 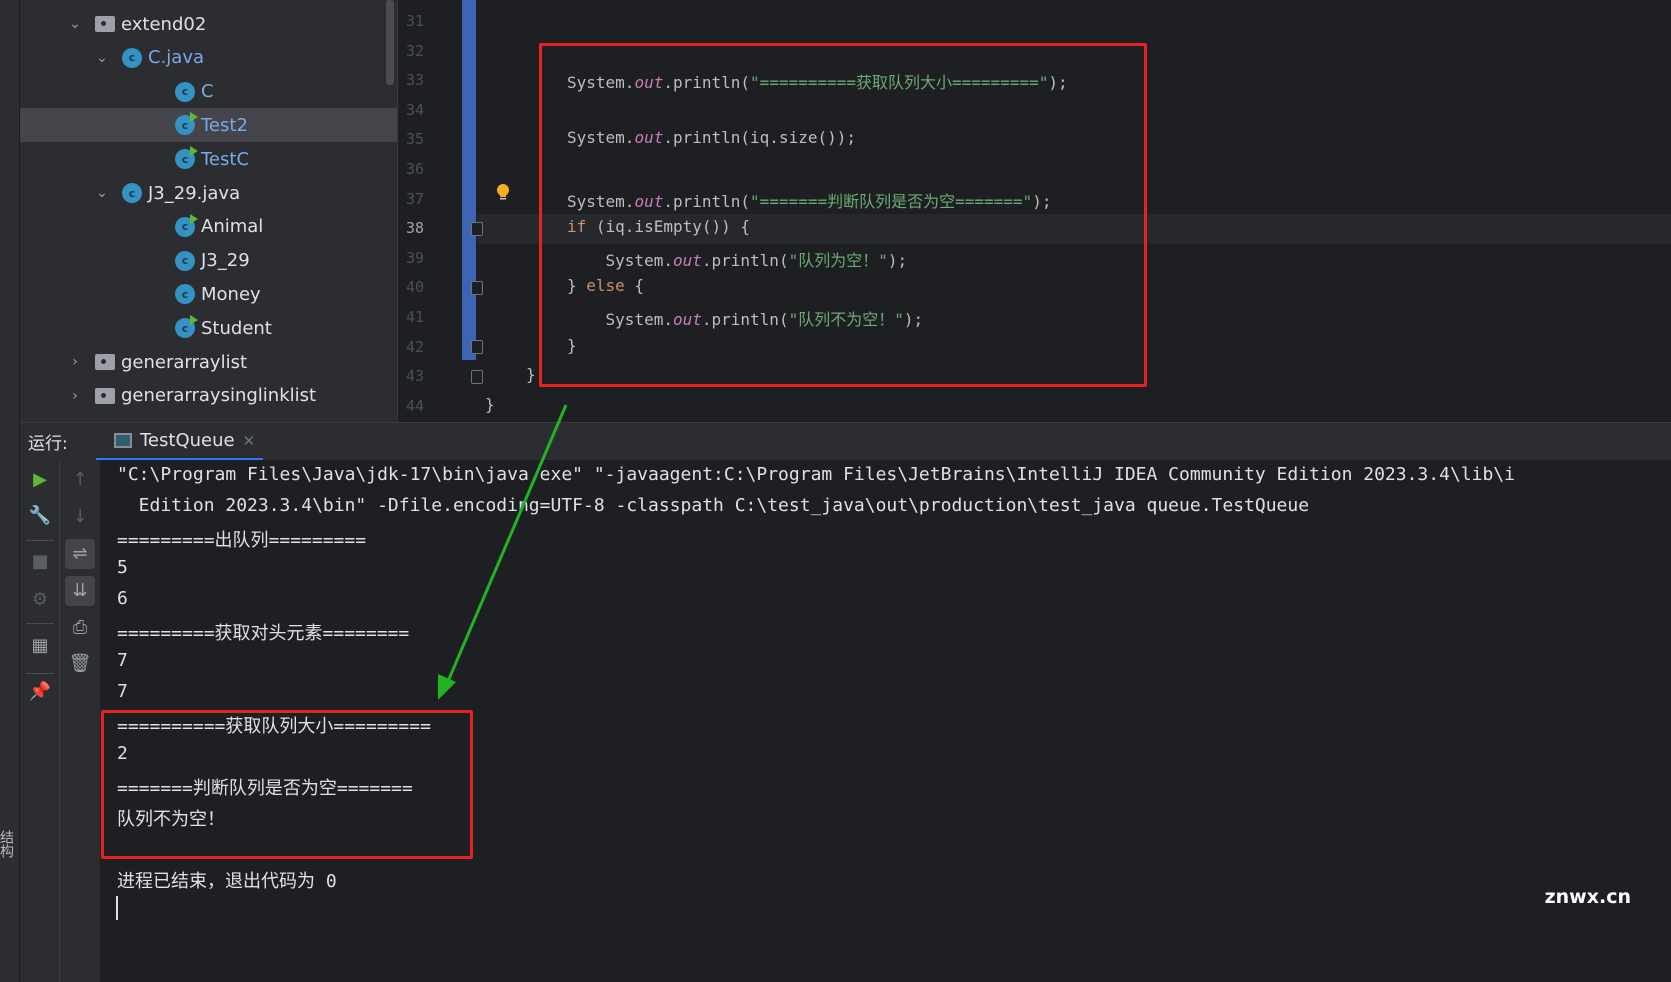 What do you see at coordinates (8, 844) in the screenshot?
I see `structure-tool-label: 结构` at bounding box center [8, 844].